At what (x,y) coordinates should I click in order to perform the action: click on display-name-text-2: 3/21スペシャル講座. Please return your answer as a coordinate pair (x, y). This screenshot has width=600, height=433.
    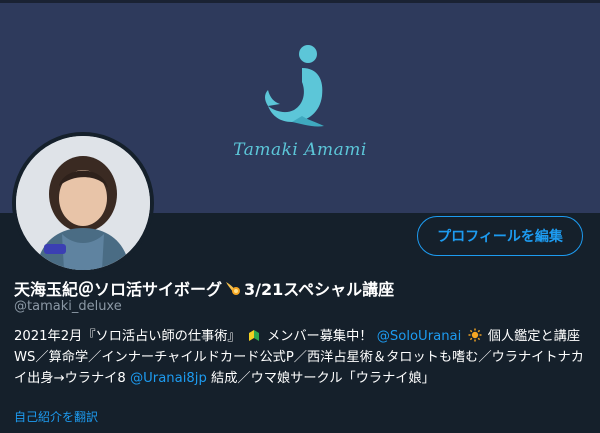
    Looking at the image, I should click on (319, 289).